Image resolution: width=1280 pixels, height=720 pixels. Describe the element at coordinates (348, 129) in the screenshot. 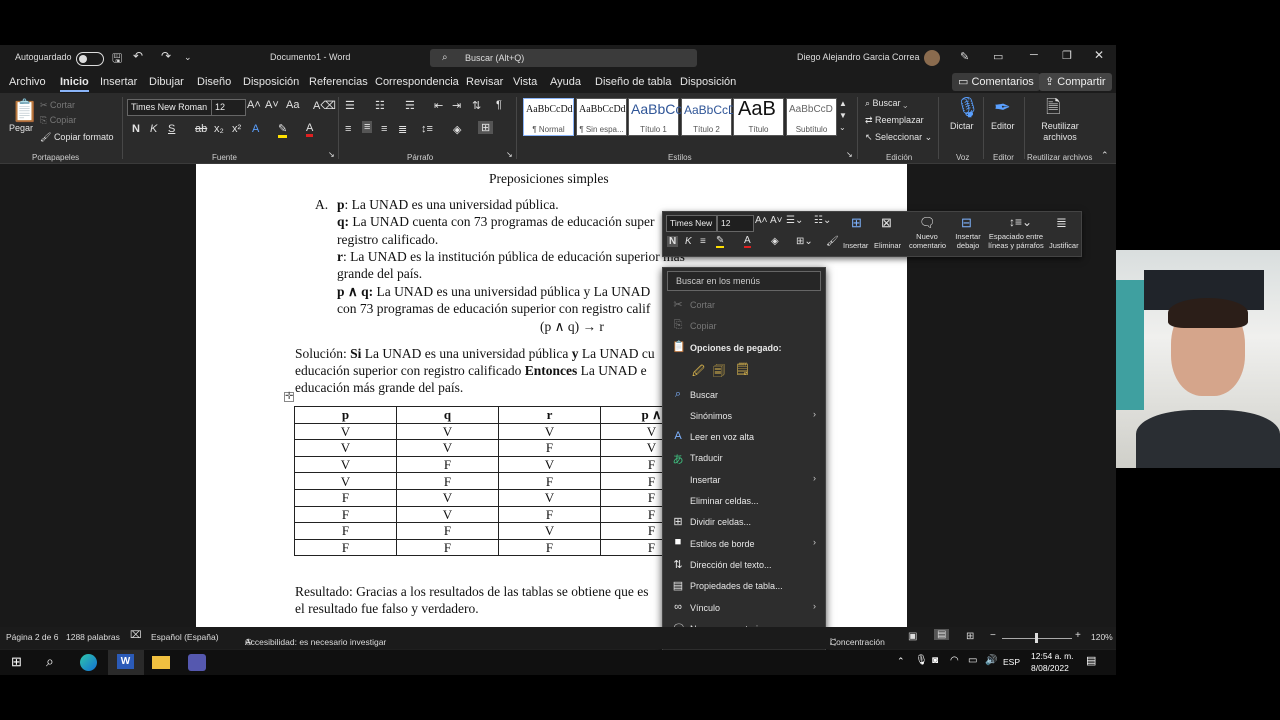

I see `align-left-icon: ≡` at that location.